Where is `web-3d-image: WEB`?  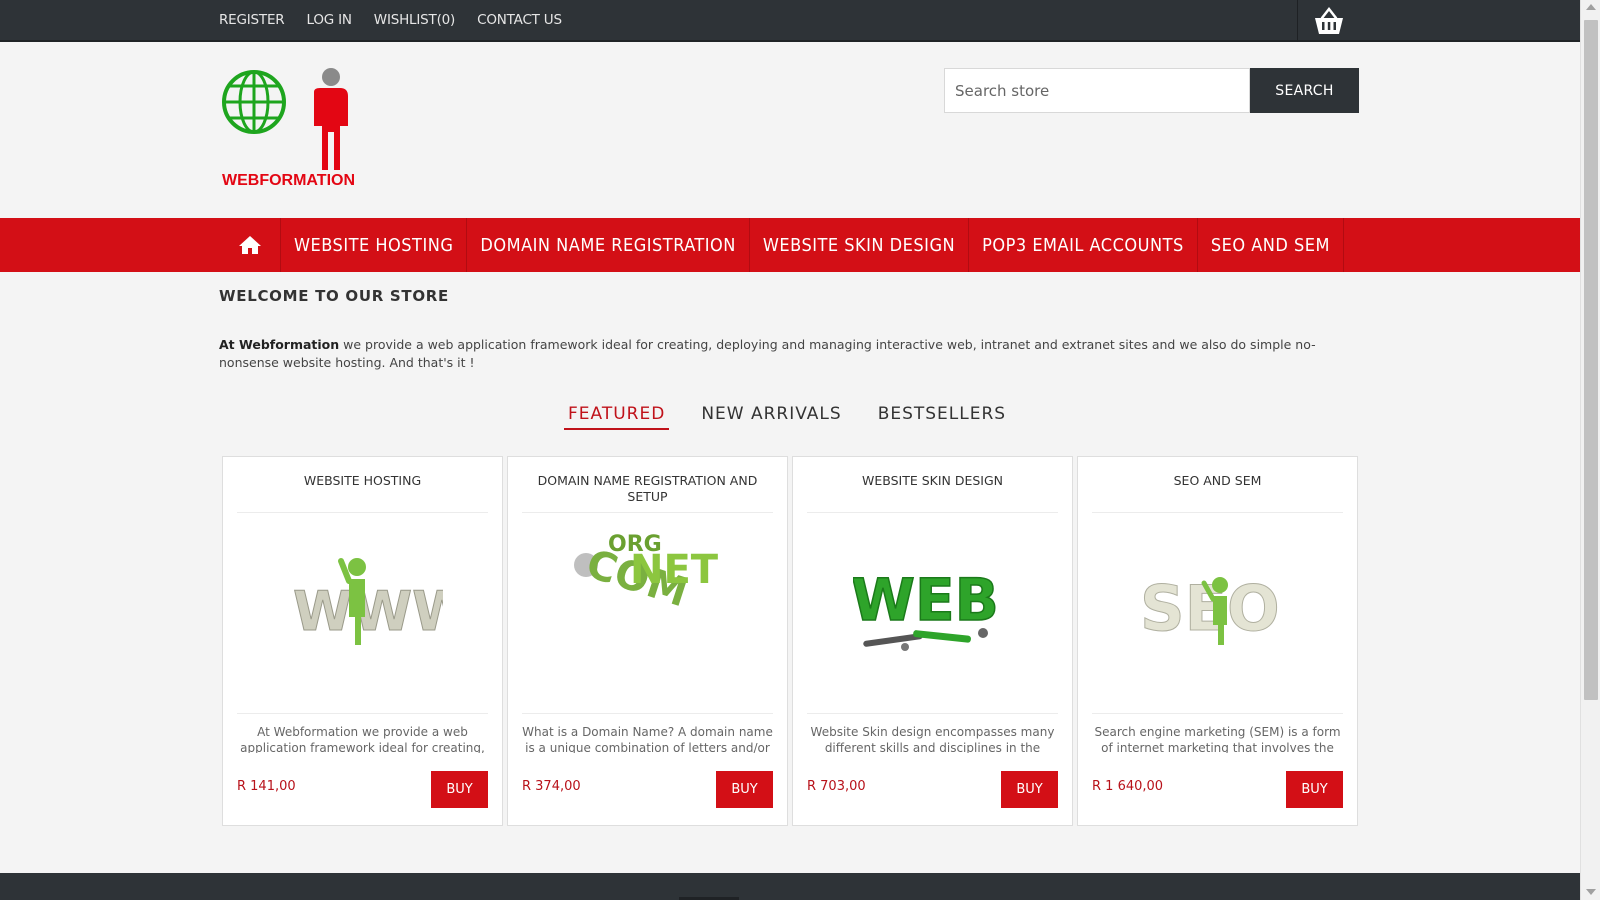 web-3d-image: WEB is located at coordinates (931, 595).